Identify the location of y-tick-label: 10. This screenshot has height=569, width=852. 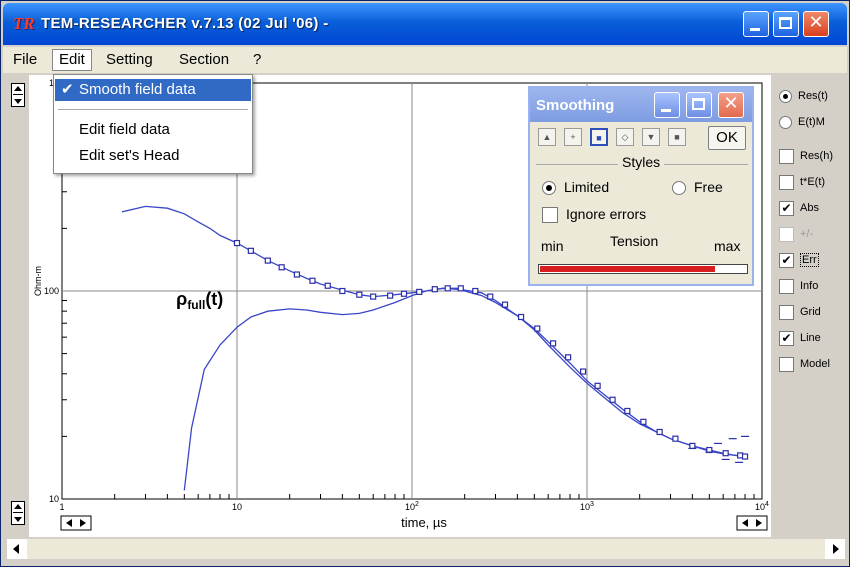
(54, 499).